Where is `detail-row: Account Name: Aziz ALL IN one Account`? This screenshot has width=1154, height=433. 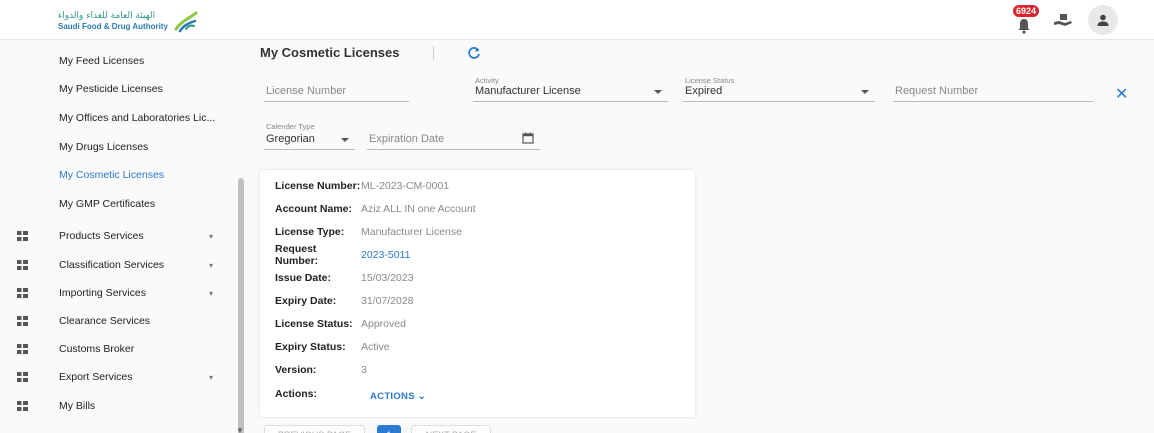
detail-row: Account Name: Aziz ALL IN one Account is located at coordinates (375, 209).